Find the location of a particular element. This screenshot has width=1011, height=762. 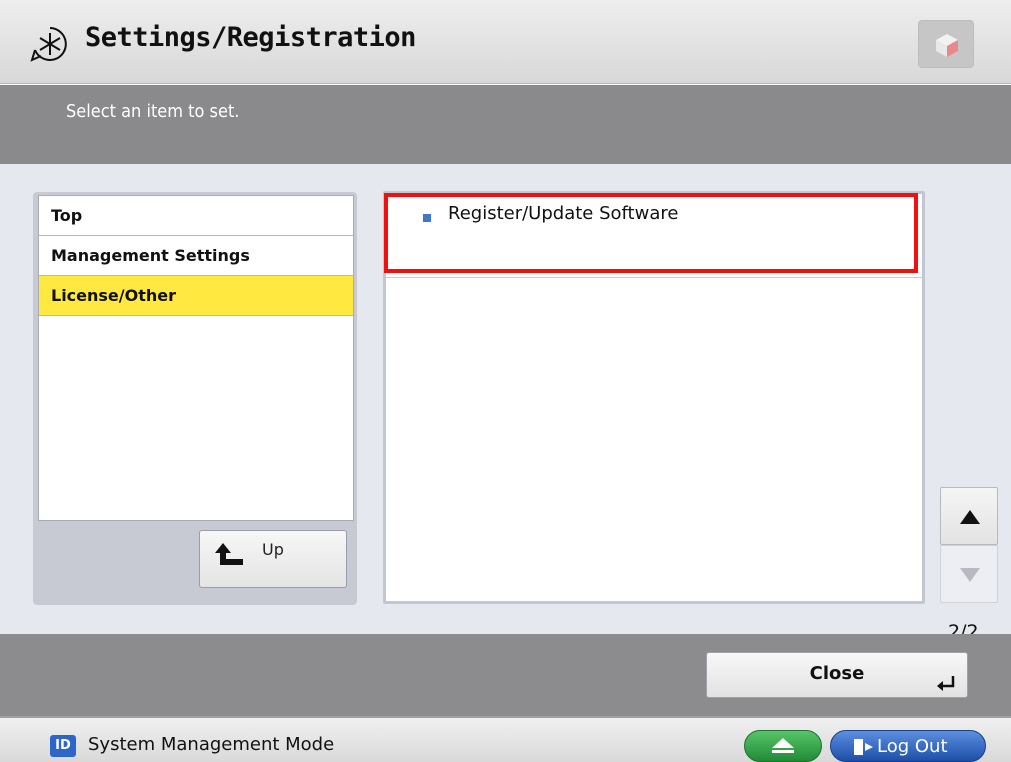

instruction-text: Select an item to set. is located at coordinates (153, 111).